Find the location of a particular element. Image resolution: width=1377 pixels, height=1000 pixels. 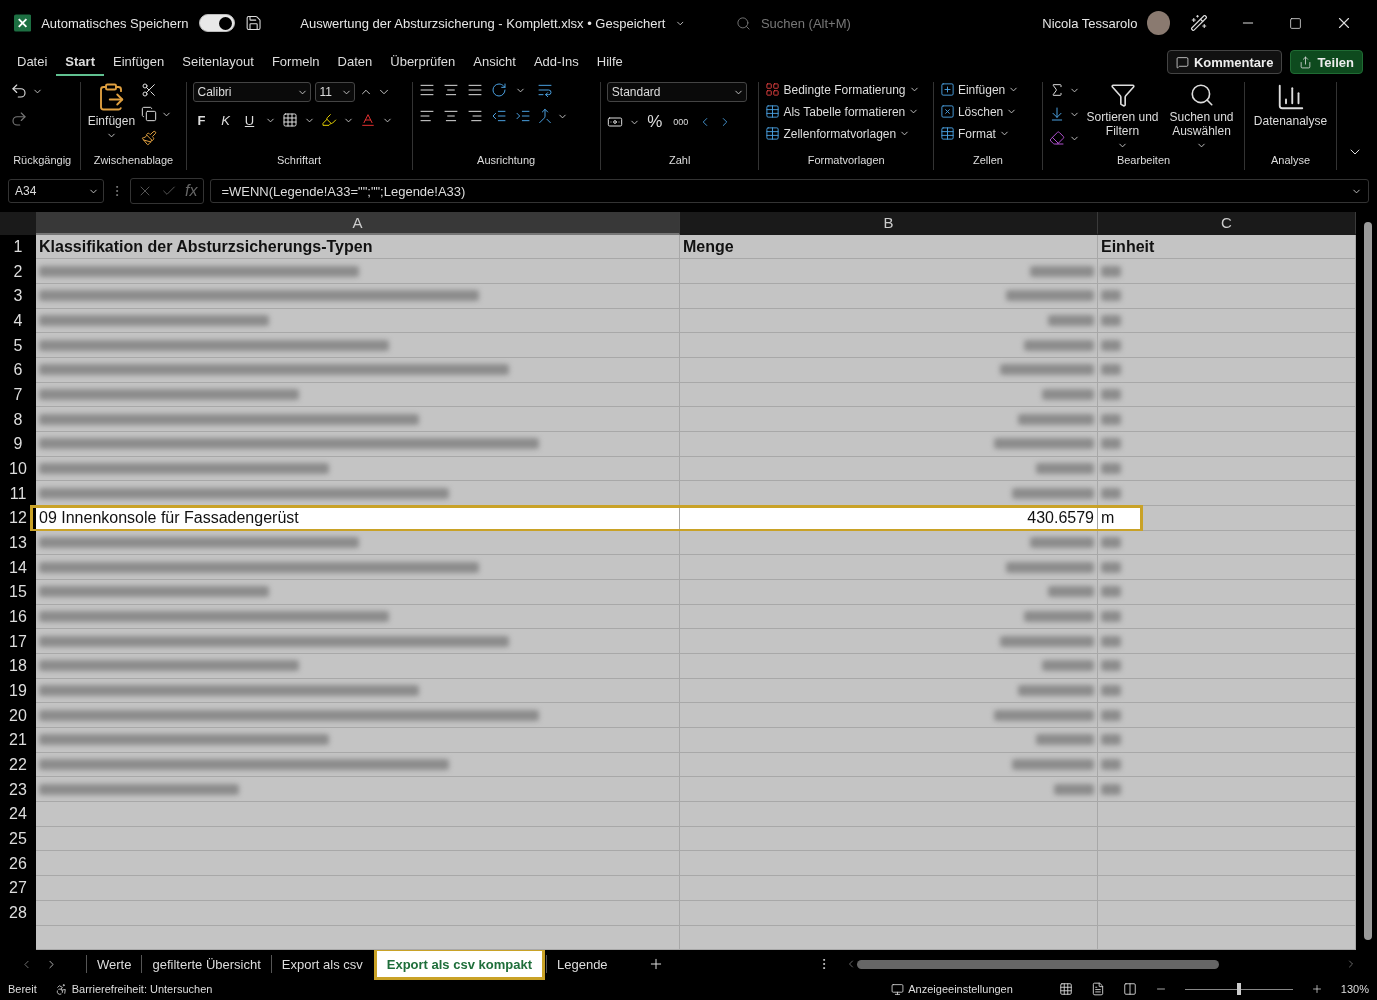

insert-cells-icon is located at coordinates (947, 89).